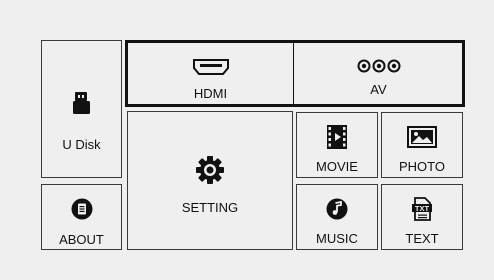  What do you see at coordinates (422, 137) in the screenshot?
I see `image-icon` at bounding box center [422, 137].